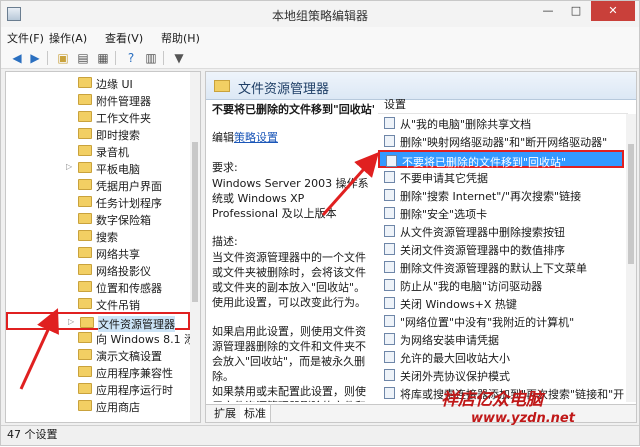 The image size is (640, 447). Describe the element at coordinates (501, 303) in the screenshot. I see `policy-row: 关闭 Windows+X 热键` at that location.